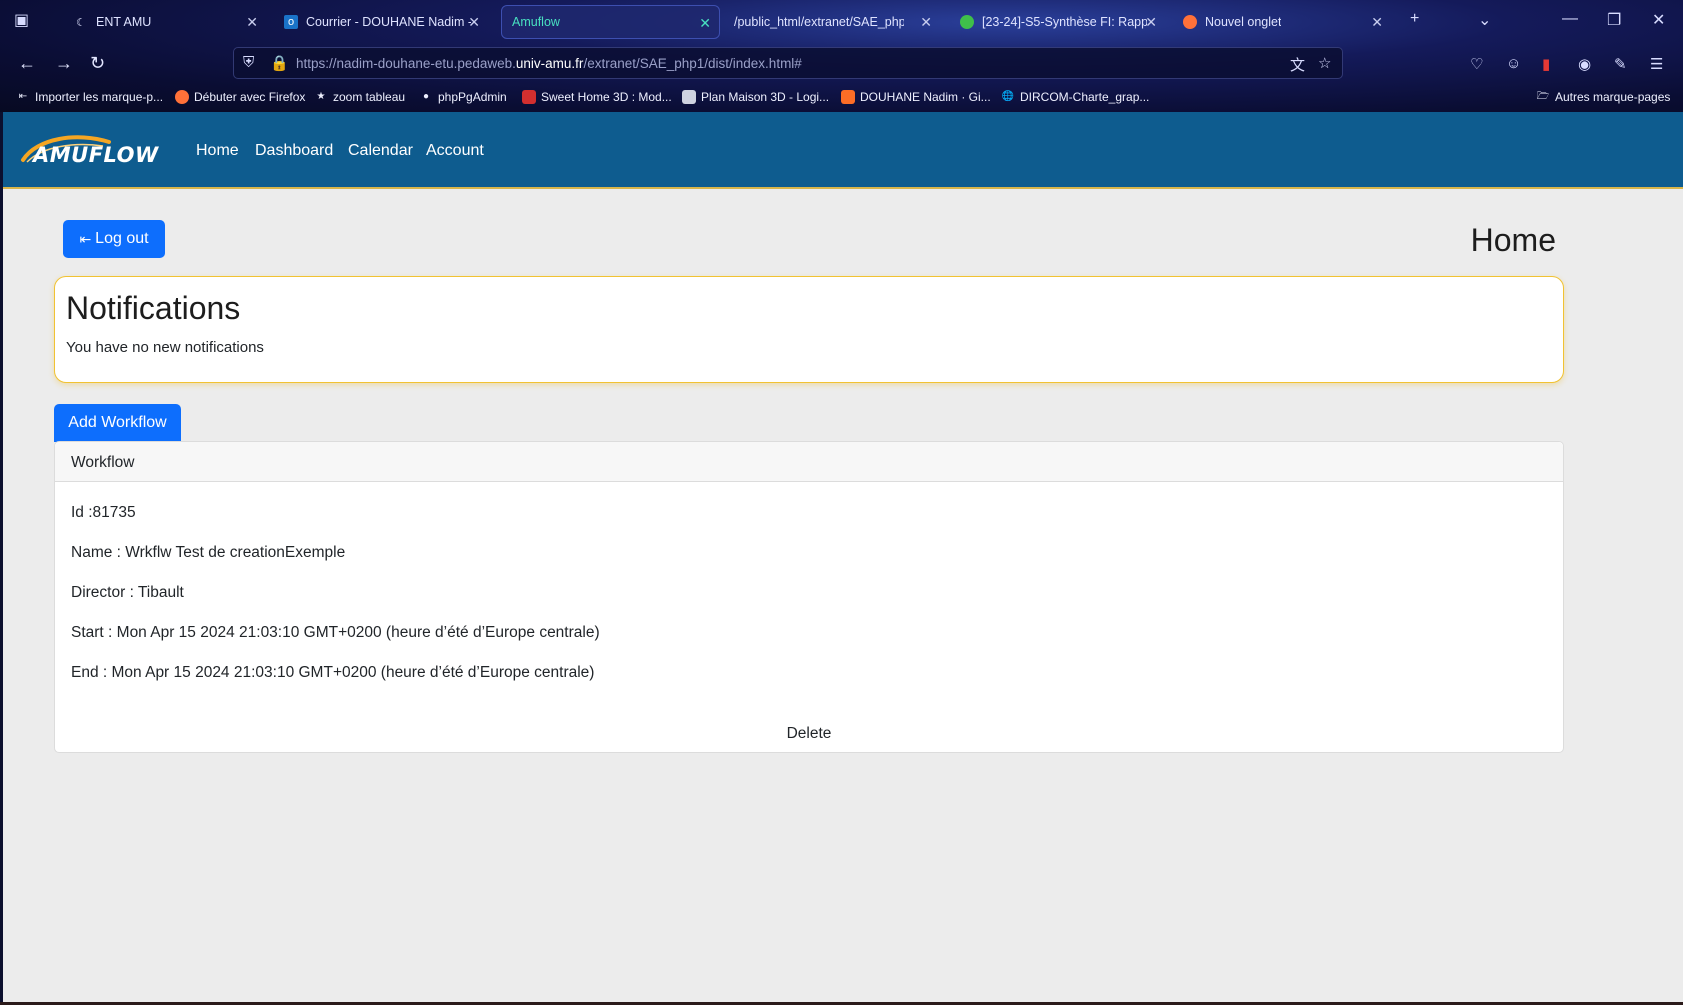  Describe the element at coordinates (81, 22) in the screenshot. I see `moon-icon: ☾` at that location.